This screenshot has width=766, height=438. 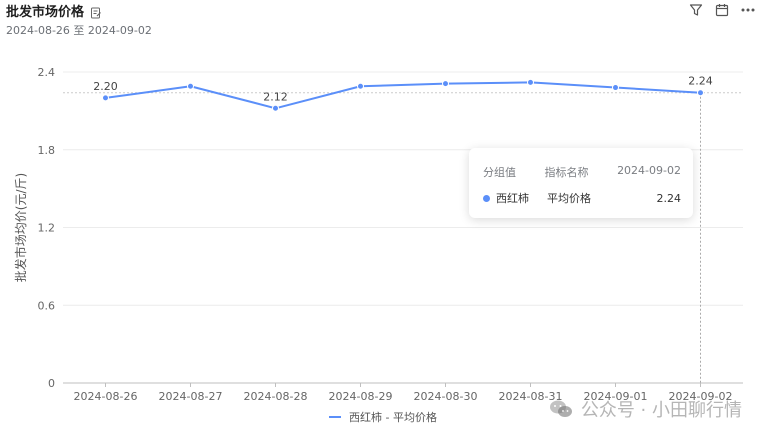 What do you see at coordinates (700, 81) in the screenshot?
I see `data-label: 2.24` at bounding box center [700, 81].